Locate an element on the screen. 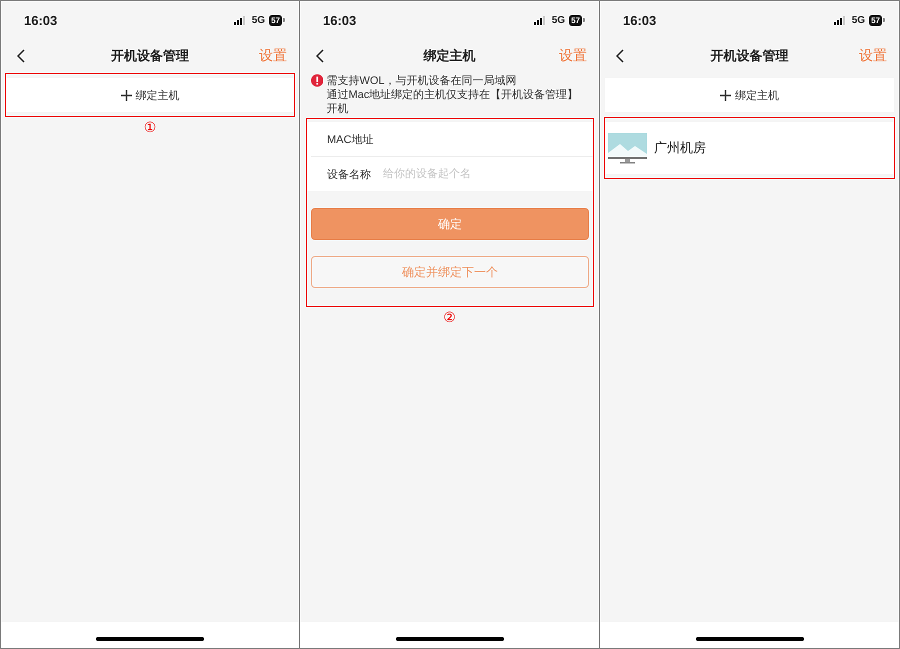  field-label: 设备名称 is located at coordinates (348, 175).